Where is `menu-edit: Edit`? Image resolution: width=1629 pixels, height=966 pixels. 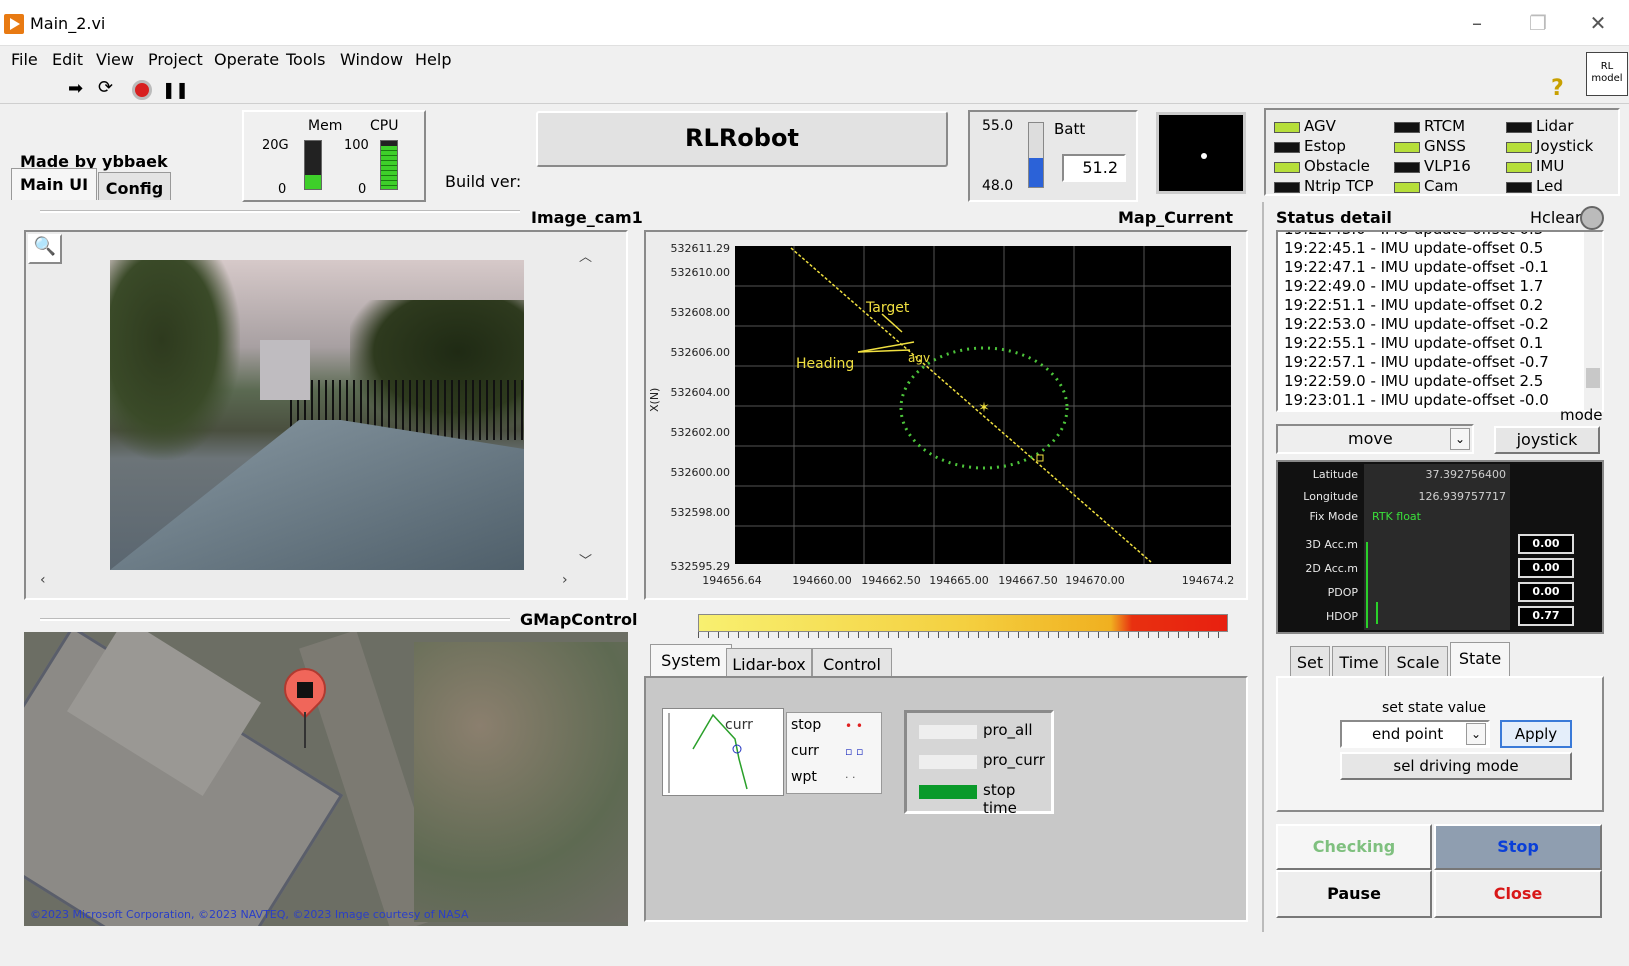 menu-edit: Edit is located at coordinates (67, 59).